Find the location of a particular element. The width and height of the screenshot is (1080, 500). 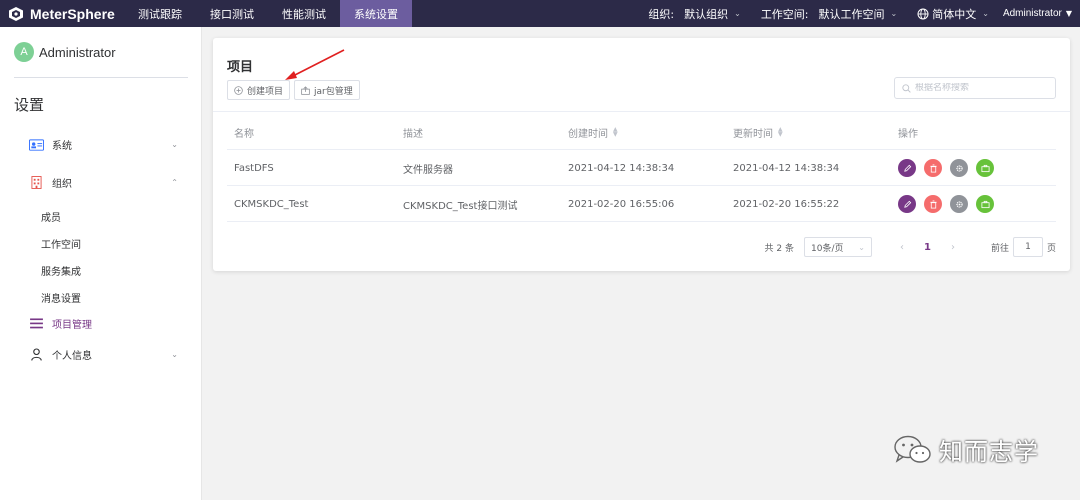

cell-description: 文件服务器 is located at coordinates (428, 170).